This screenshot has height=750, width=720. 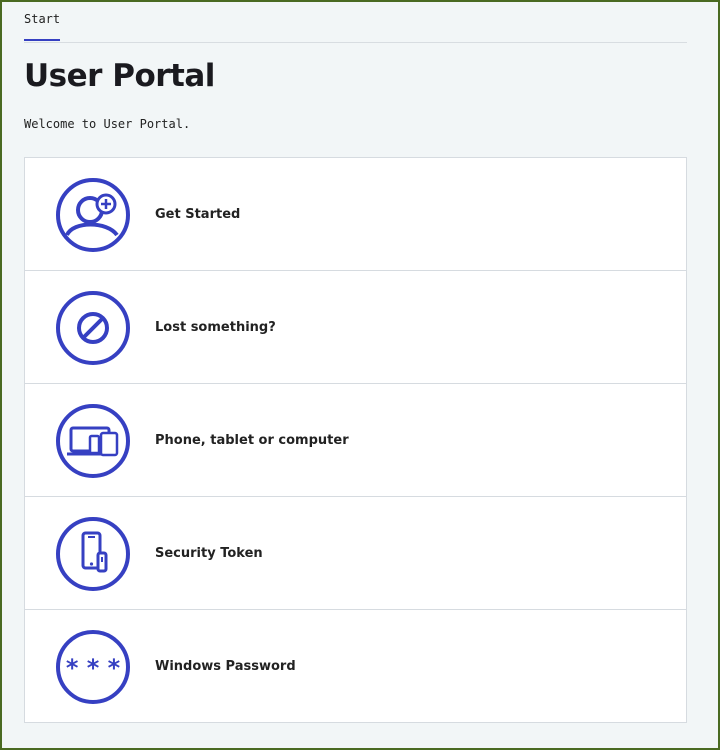 I want to click on user-add-icon, so click(x=93, y=215).